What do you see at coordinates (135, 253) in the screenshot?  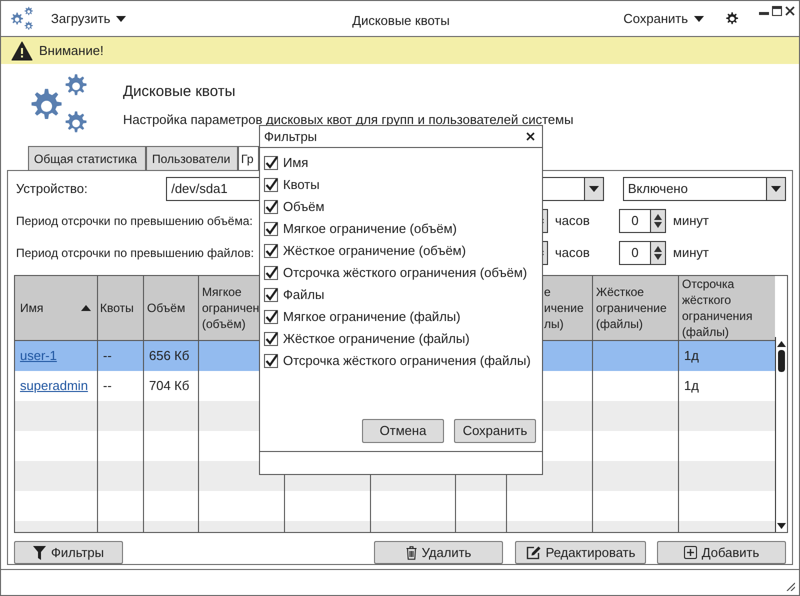 I see `grace-label: Период отсрочки по превышению файлов:` at bounding box center [135, 253].